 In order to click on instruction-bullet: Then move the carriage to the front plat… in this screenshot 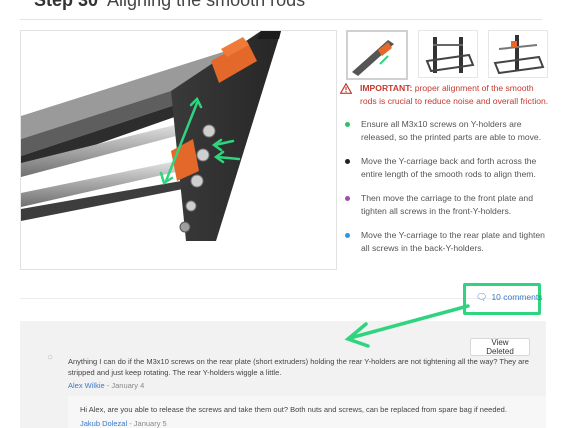, I will do `click(445, 205)`.